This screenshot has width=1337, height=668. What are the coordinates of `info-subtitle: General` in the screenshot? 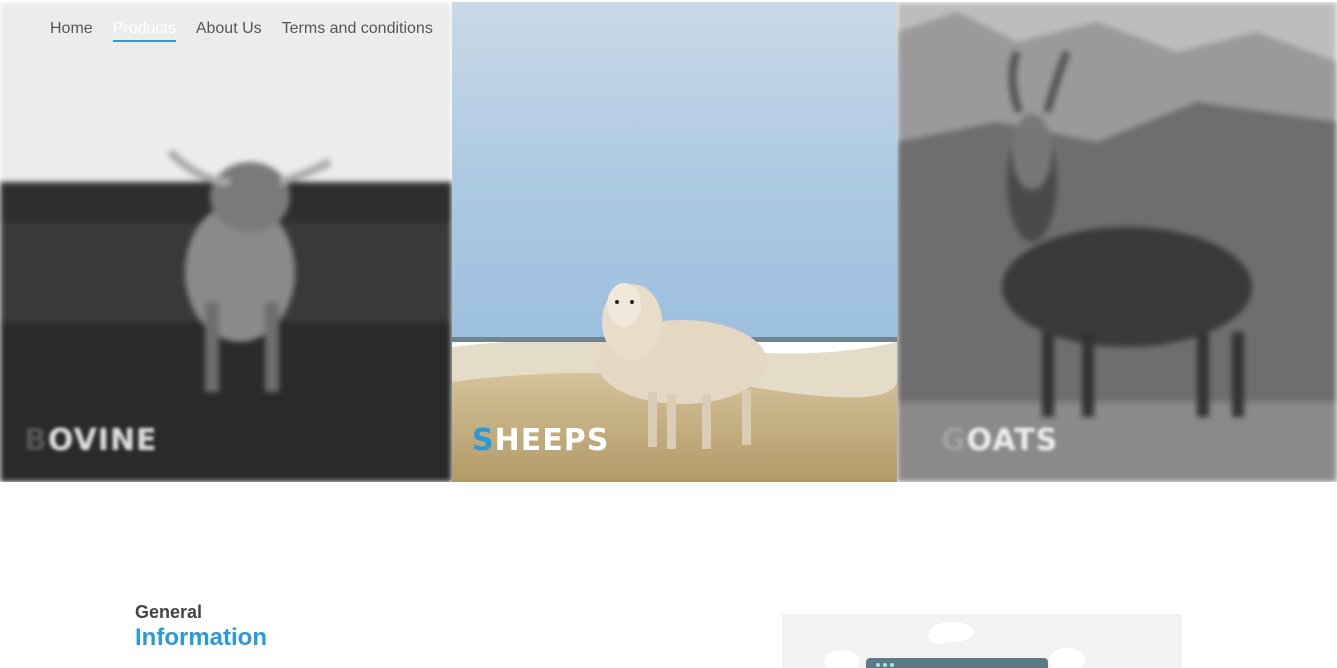 It's located at (169, 612).